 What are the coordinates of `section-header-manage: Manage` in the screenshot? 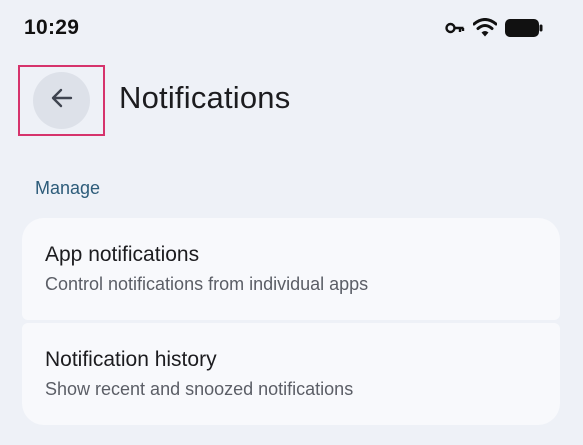 It's located at (68, 188).